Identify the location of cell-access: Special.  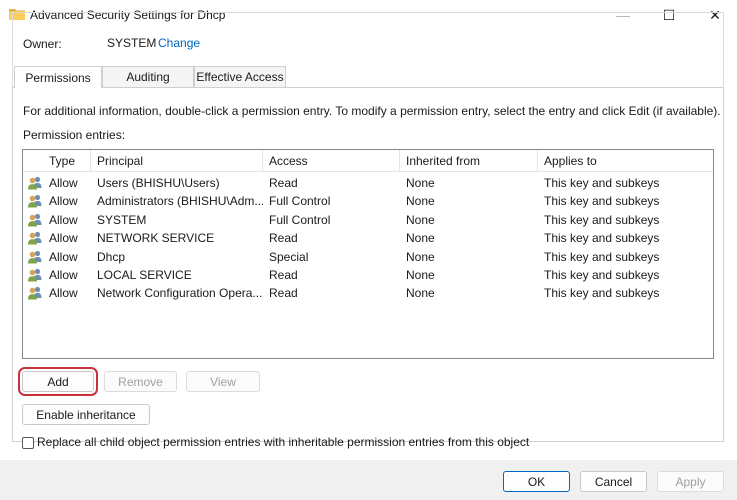
(289, 256).